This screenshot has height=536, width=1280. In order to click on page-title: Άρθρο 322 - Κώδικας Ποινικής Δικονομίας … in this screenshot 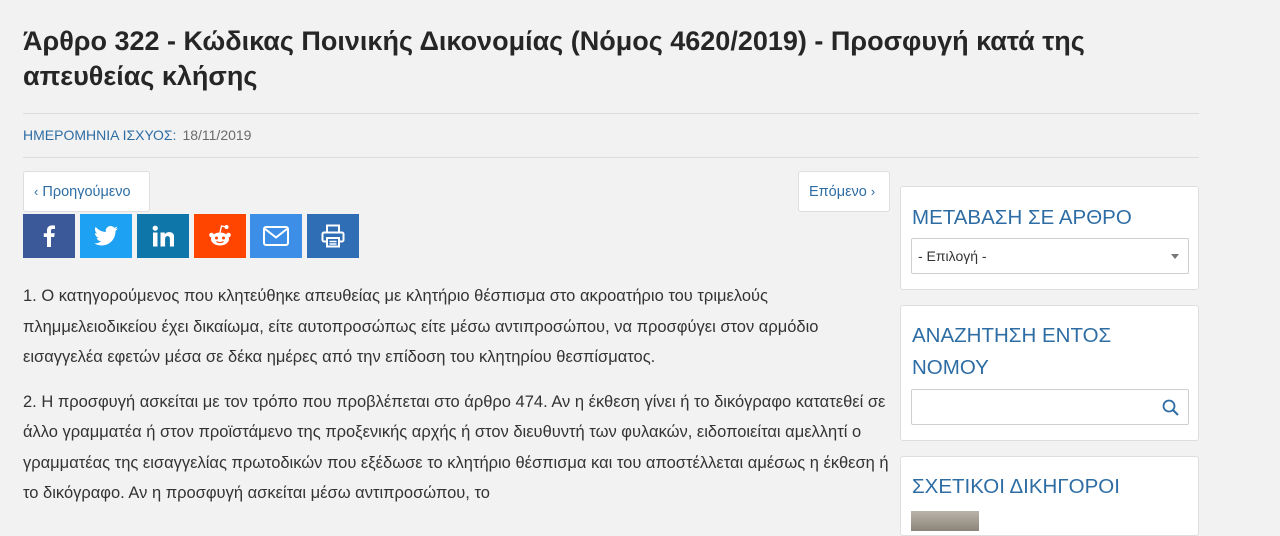, I will do `click(554, 58)`.